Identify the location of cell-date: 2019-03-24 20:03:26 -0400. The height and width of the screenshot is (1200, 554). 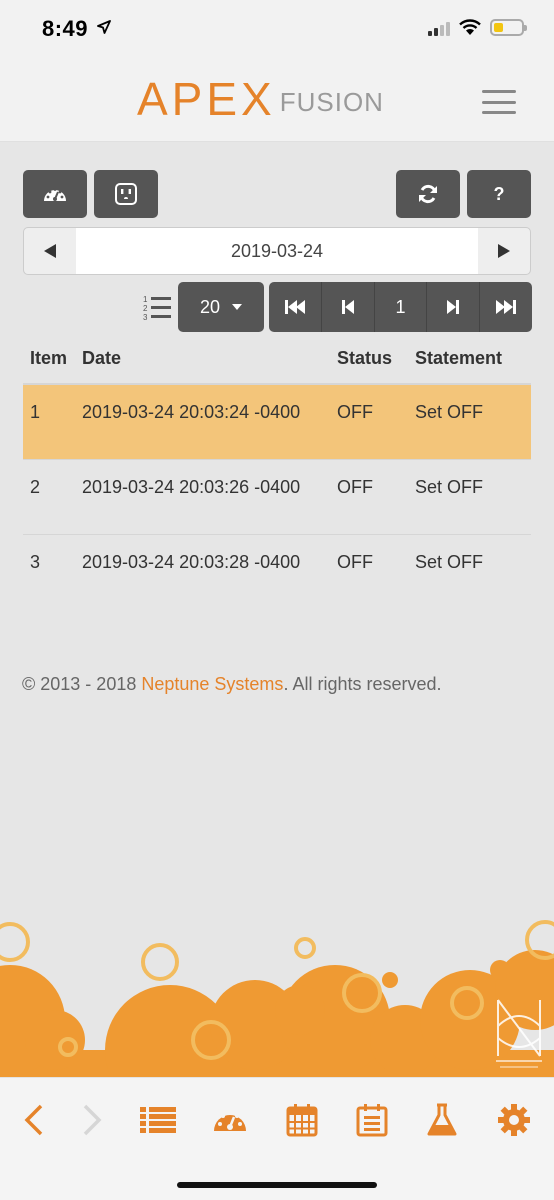
(209, 496).